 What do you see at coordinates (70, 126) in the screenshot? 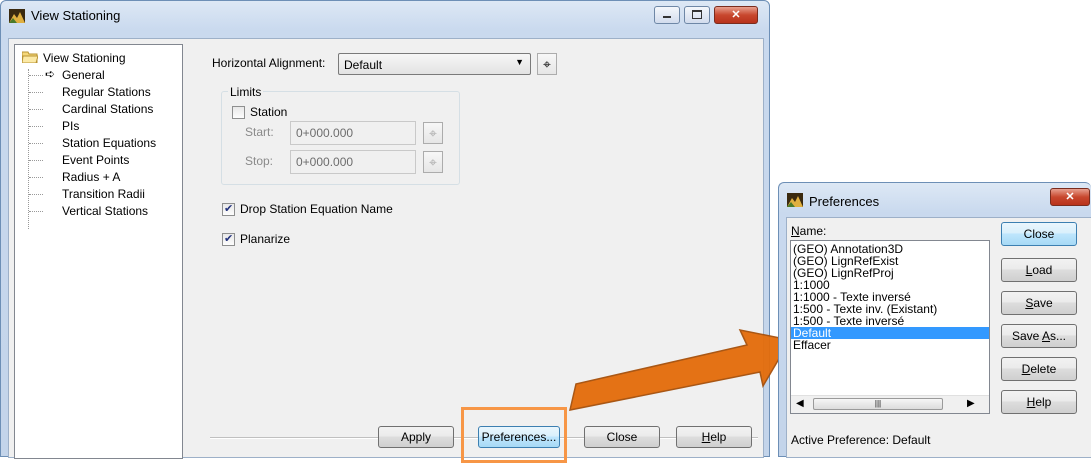
I see `tree-item-pis: PIs` at bounding box center [70, 126].